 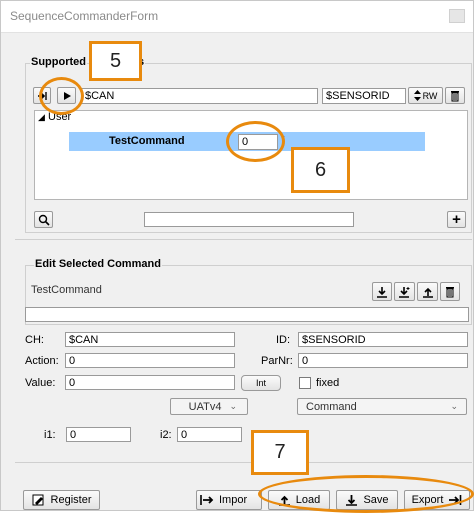 What do you see at coordinates (243, 462) in the screenshot?
I see `divider-bottom` at bounding box center [243, 462].